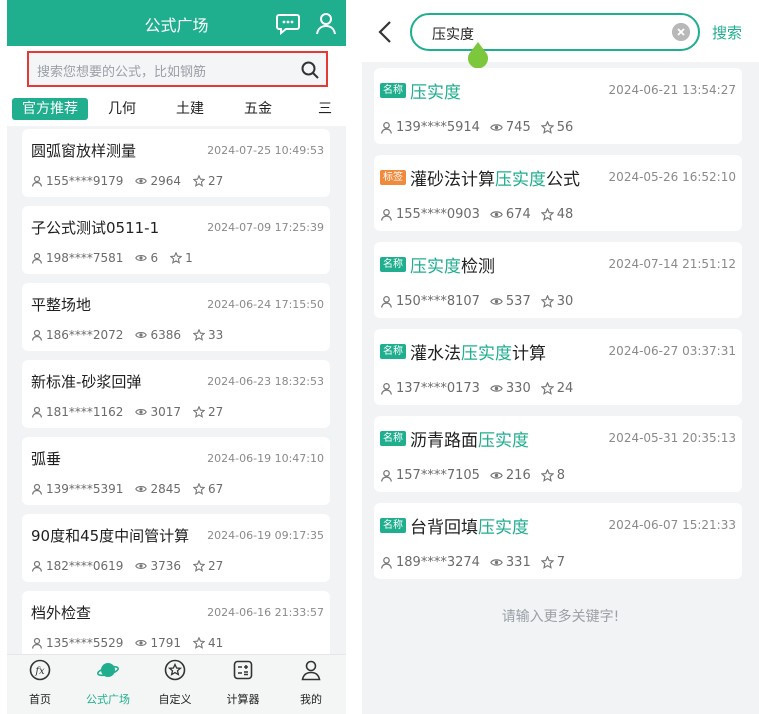 The height and width of the screenshot is (714, 759). I want to click on result-meta: 137****0173 330 24, so click(481, 388).